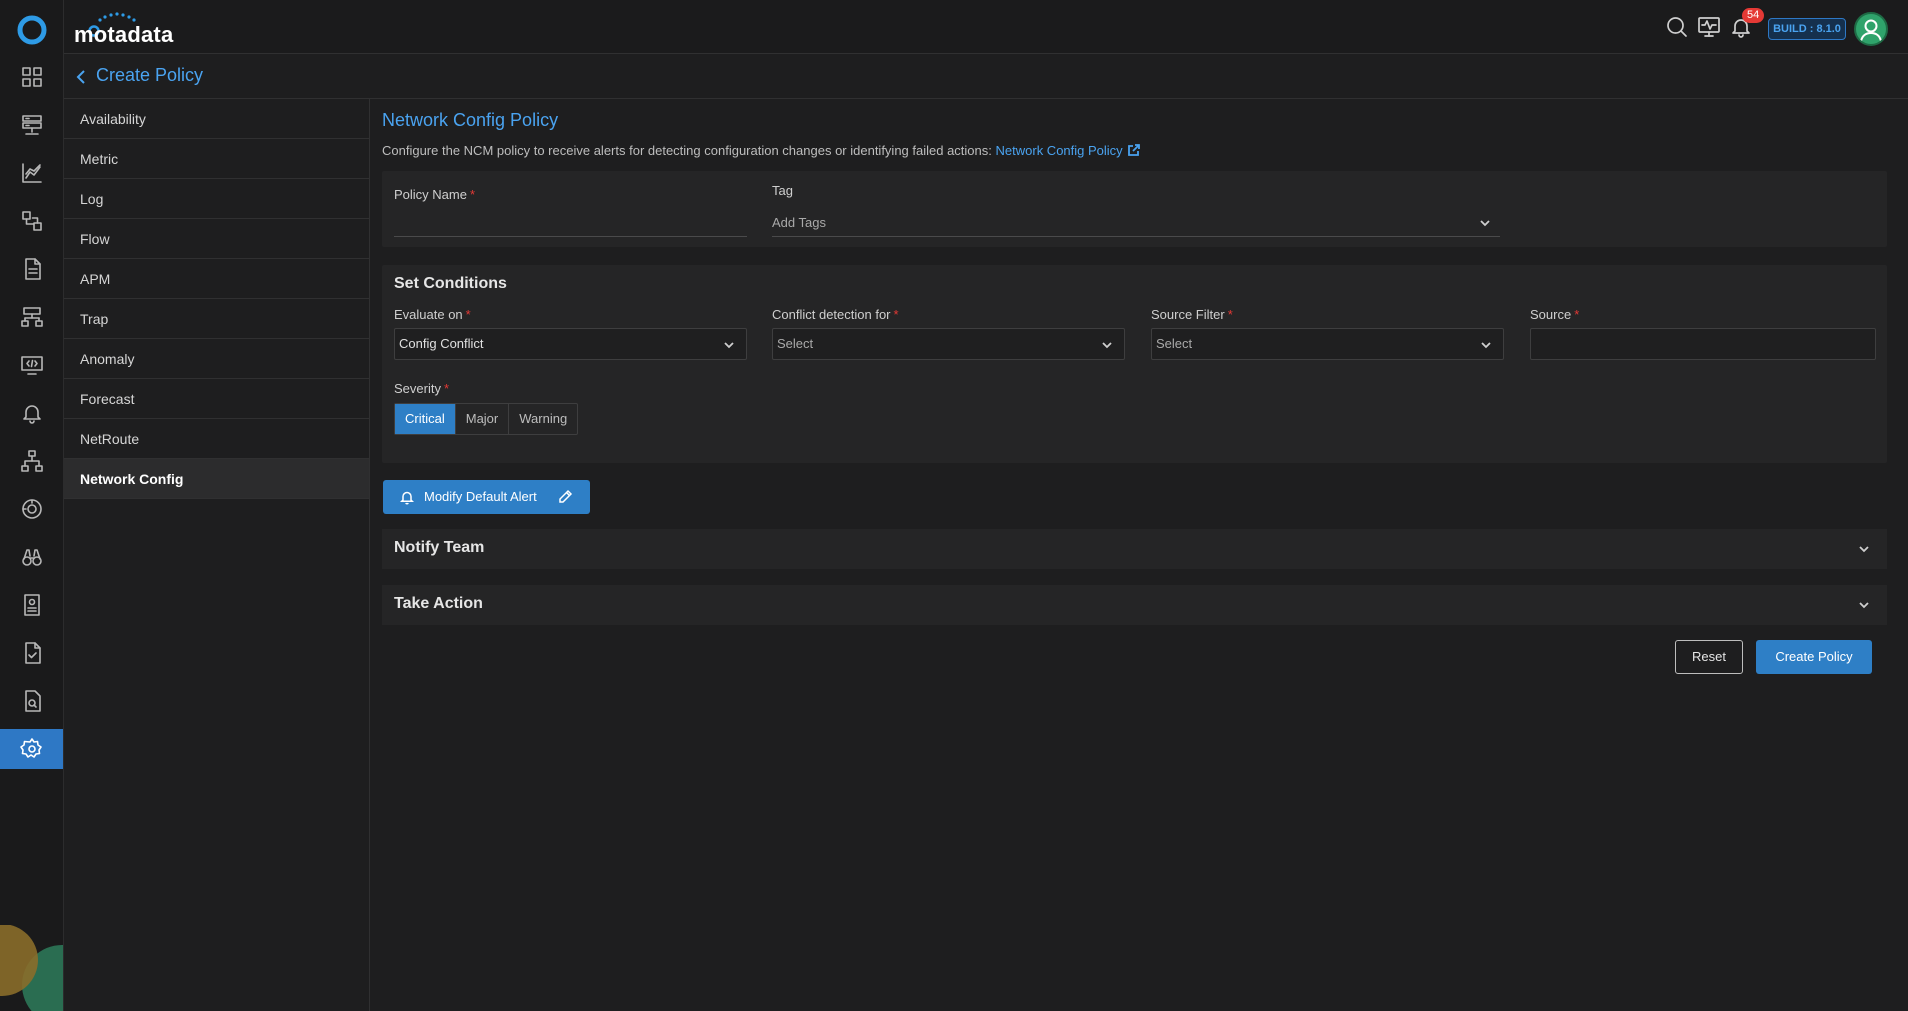  I want to click on nav-apm, so click(31, 365).